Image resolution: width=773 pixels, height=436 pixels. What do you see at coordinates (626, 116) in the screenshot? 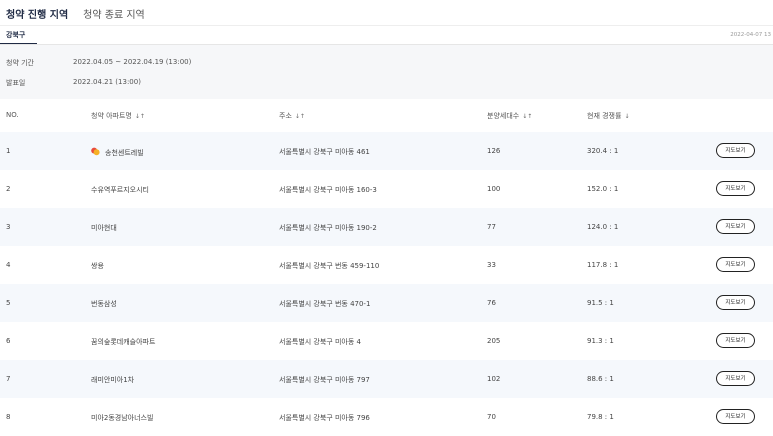
I see `sort-down-icon: ↓` at bounding box center [626, 116].